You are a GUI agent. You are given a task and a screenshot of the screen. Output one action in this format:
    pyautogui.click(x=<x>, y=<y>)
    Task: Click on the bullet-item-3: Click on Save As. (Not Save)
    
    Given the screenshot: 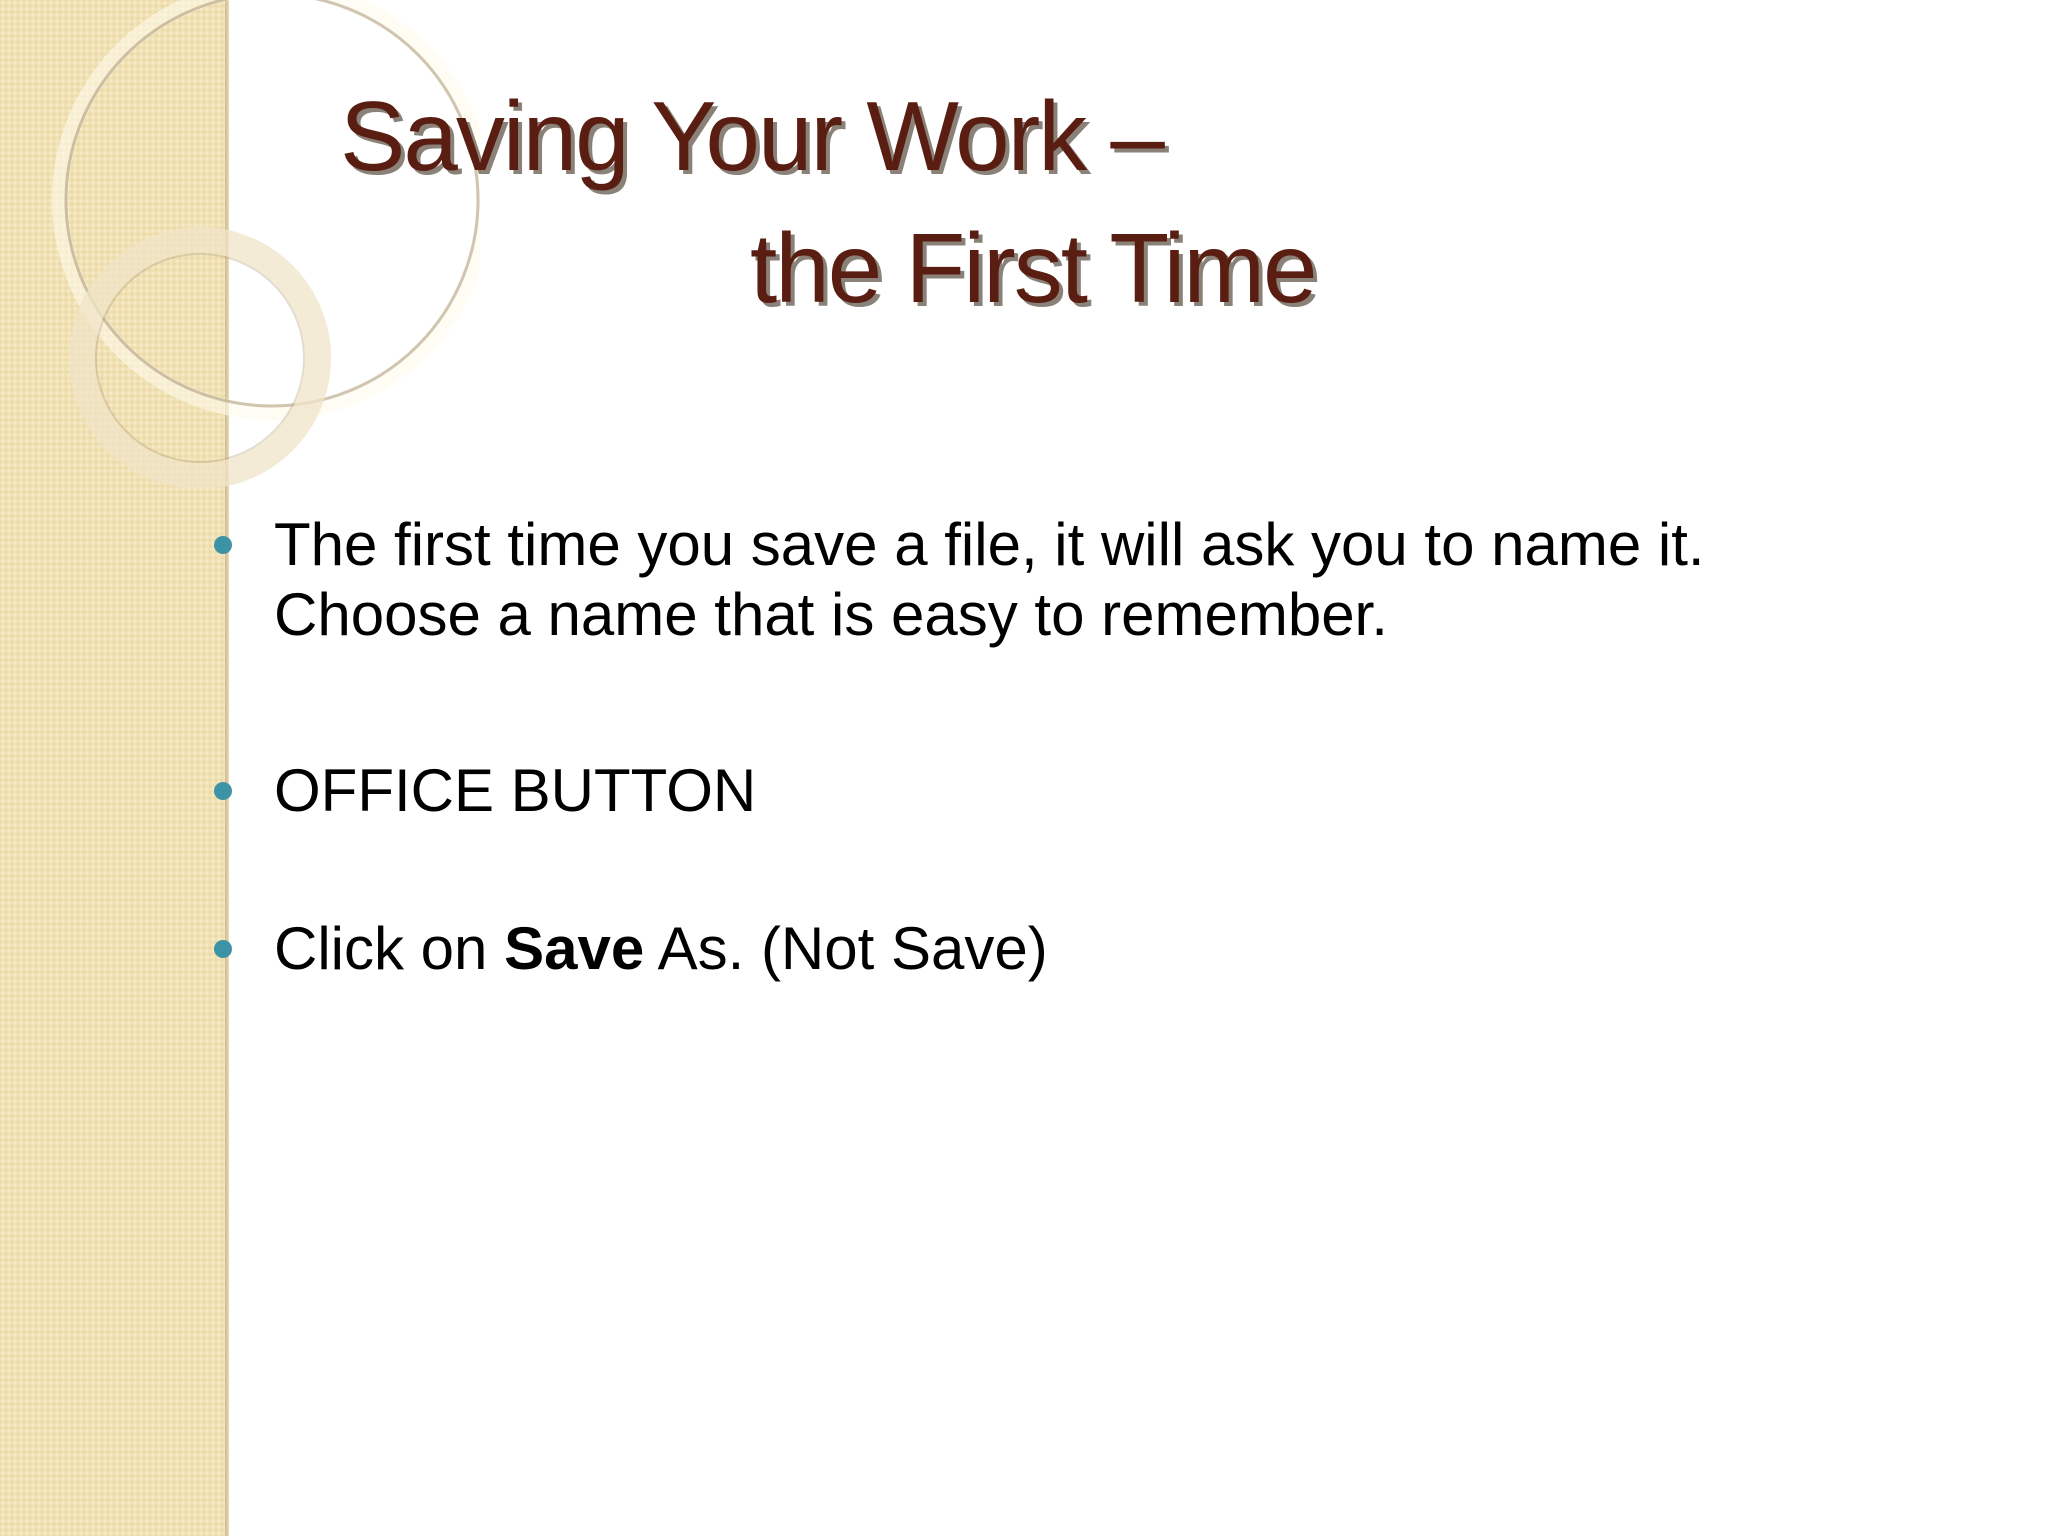 What is the action you would take?
    pyautogui.click(x=1094, y=949)
    